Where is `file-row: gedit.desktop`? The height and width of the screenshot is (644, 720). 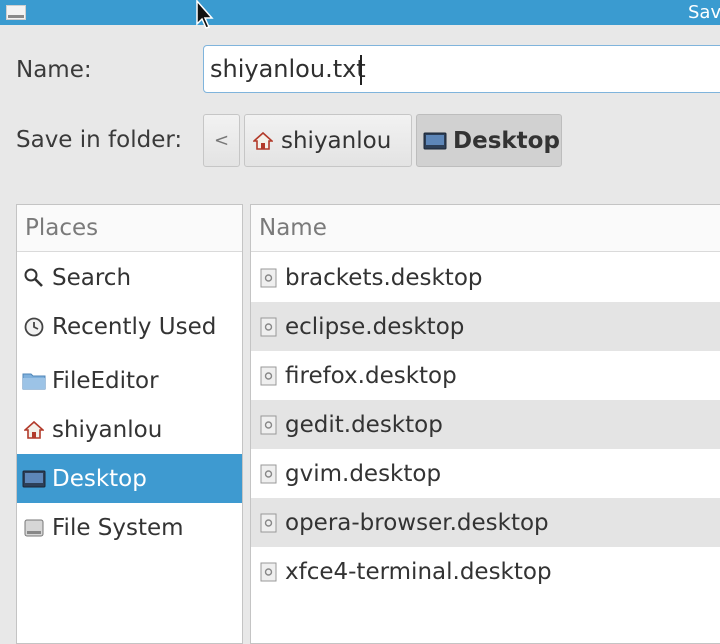 file-row: gedit.desktop is located at coordinates (485, 424).